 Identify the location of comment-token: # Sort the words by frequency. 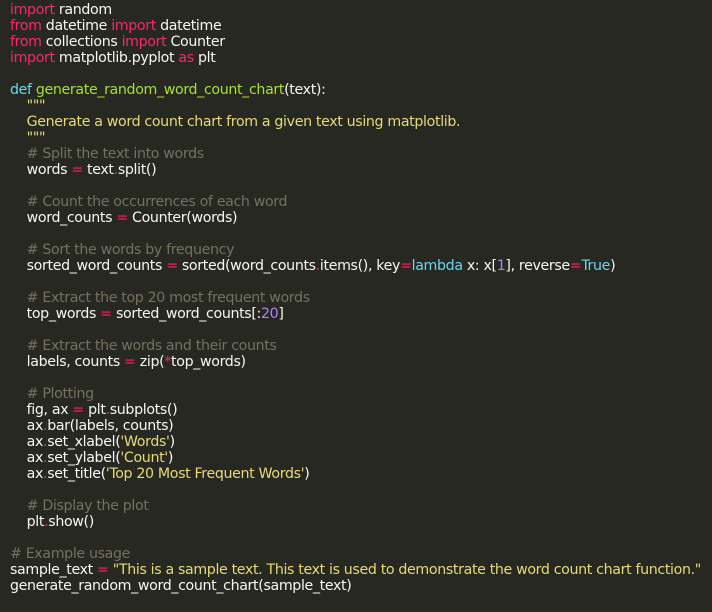
(122, 250).